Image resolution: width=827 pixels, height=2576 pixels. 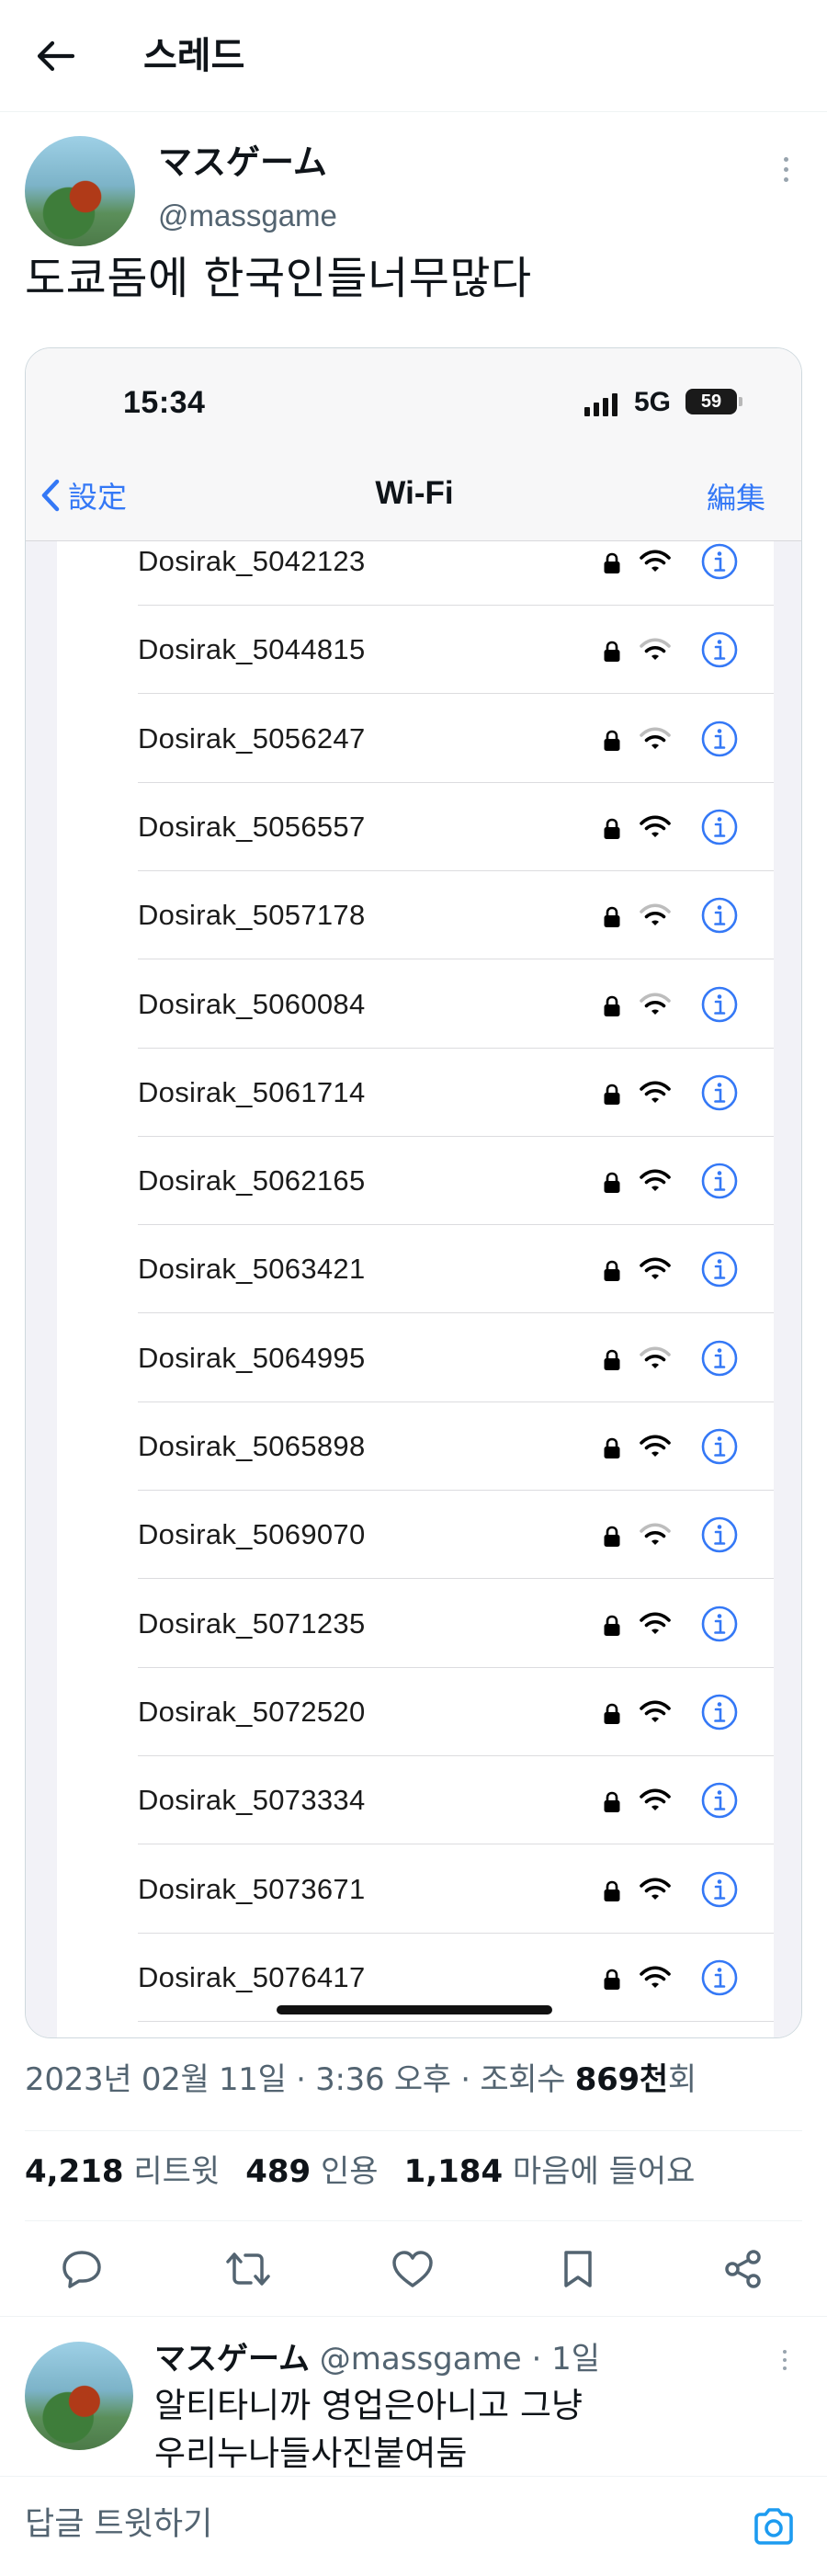 I want to click on views-suffix: 회, so click(x=682, y=2080).